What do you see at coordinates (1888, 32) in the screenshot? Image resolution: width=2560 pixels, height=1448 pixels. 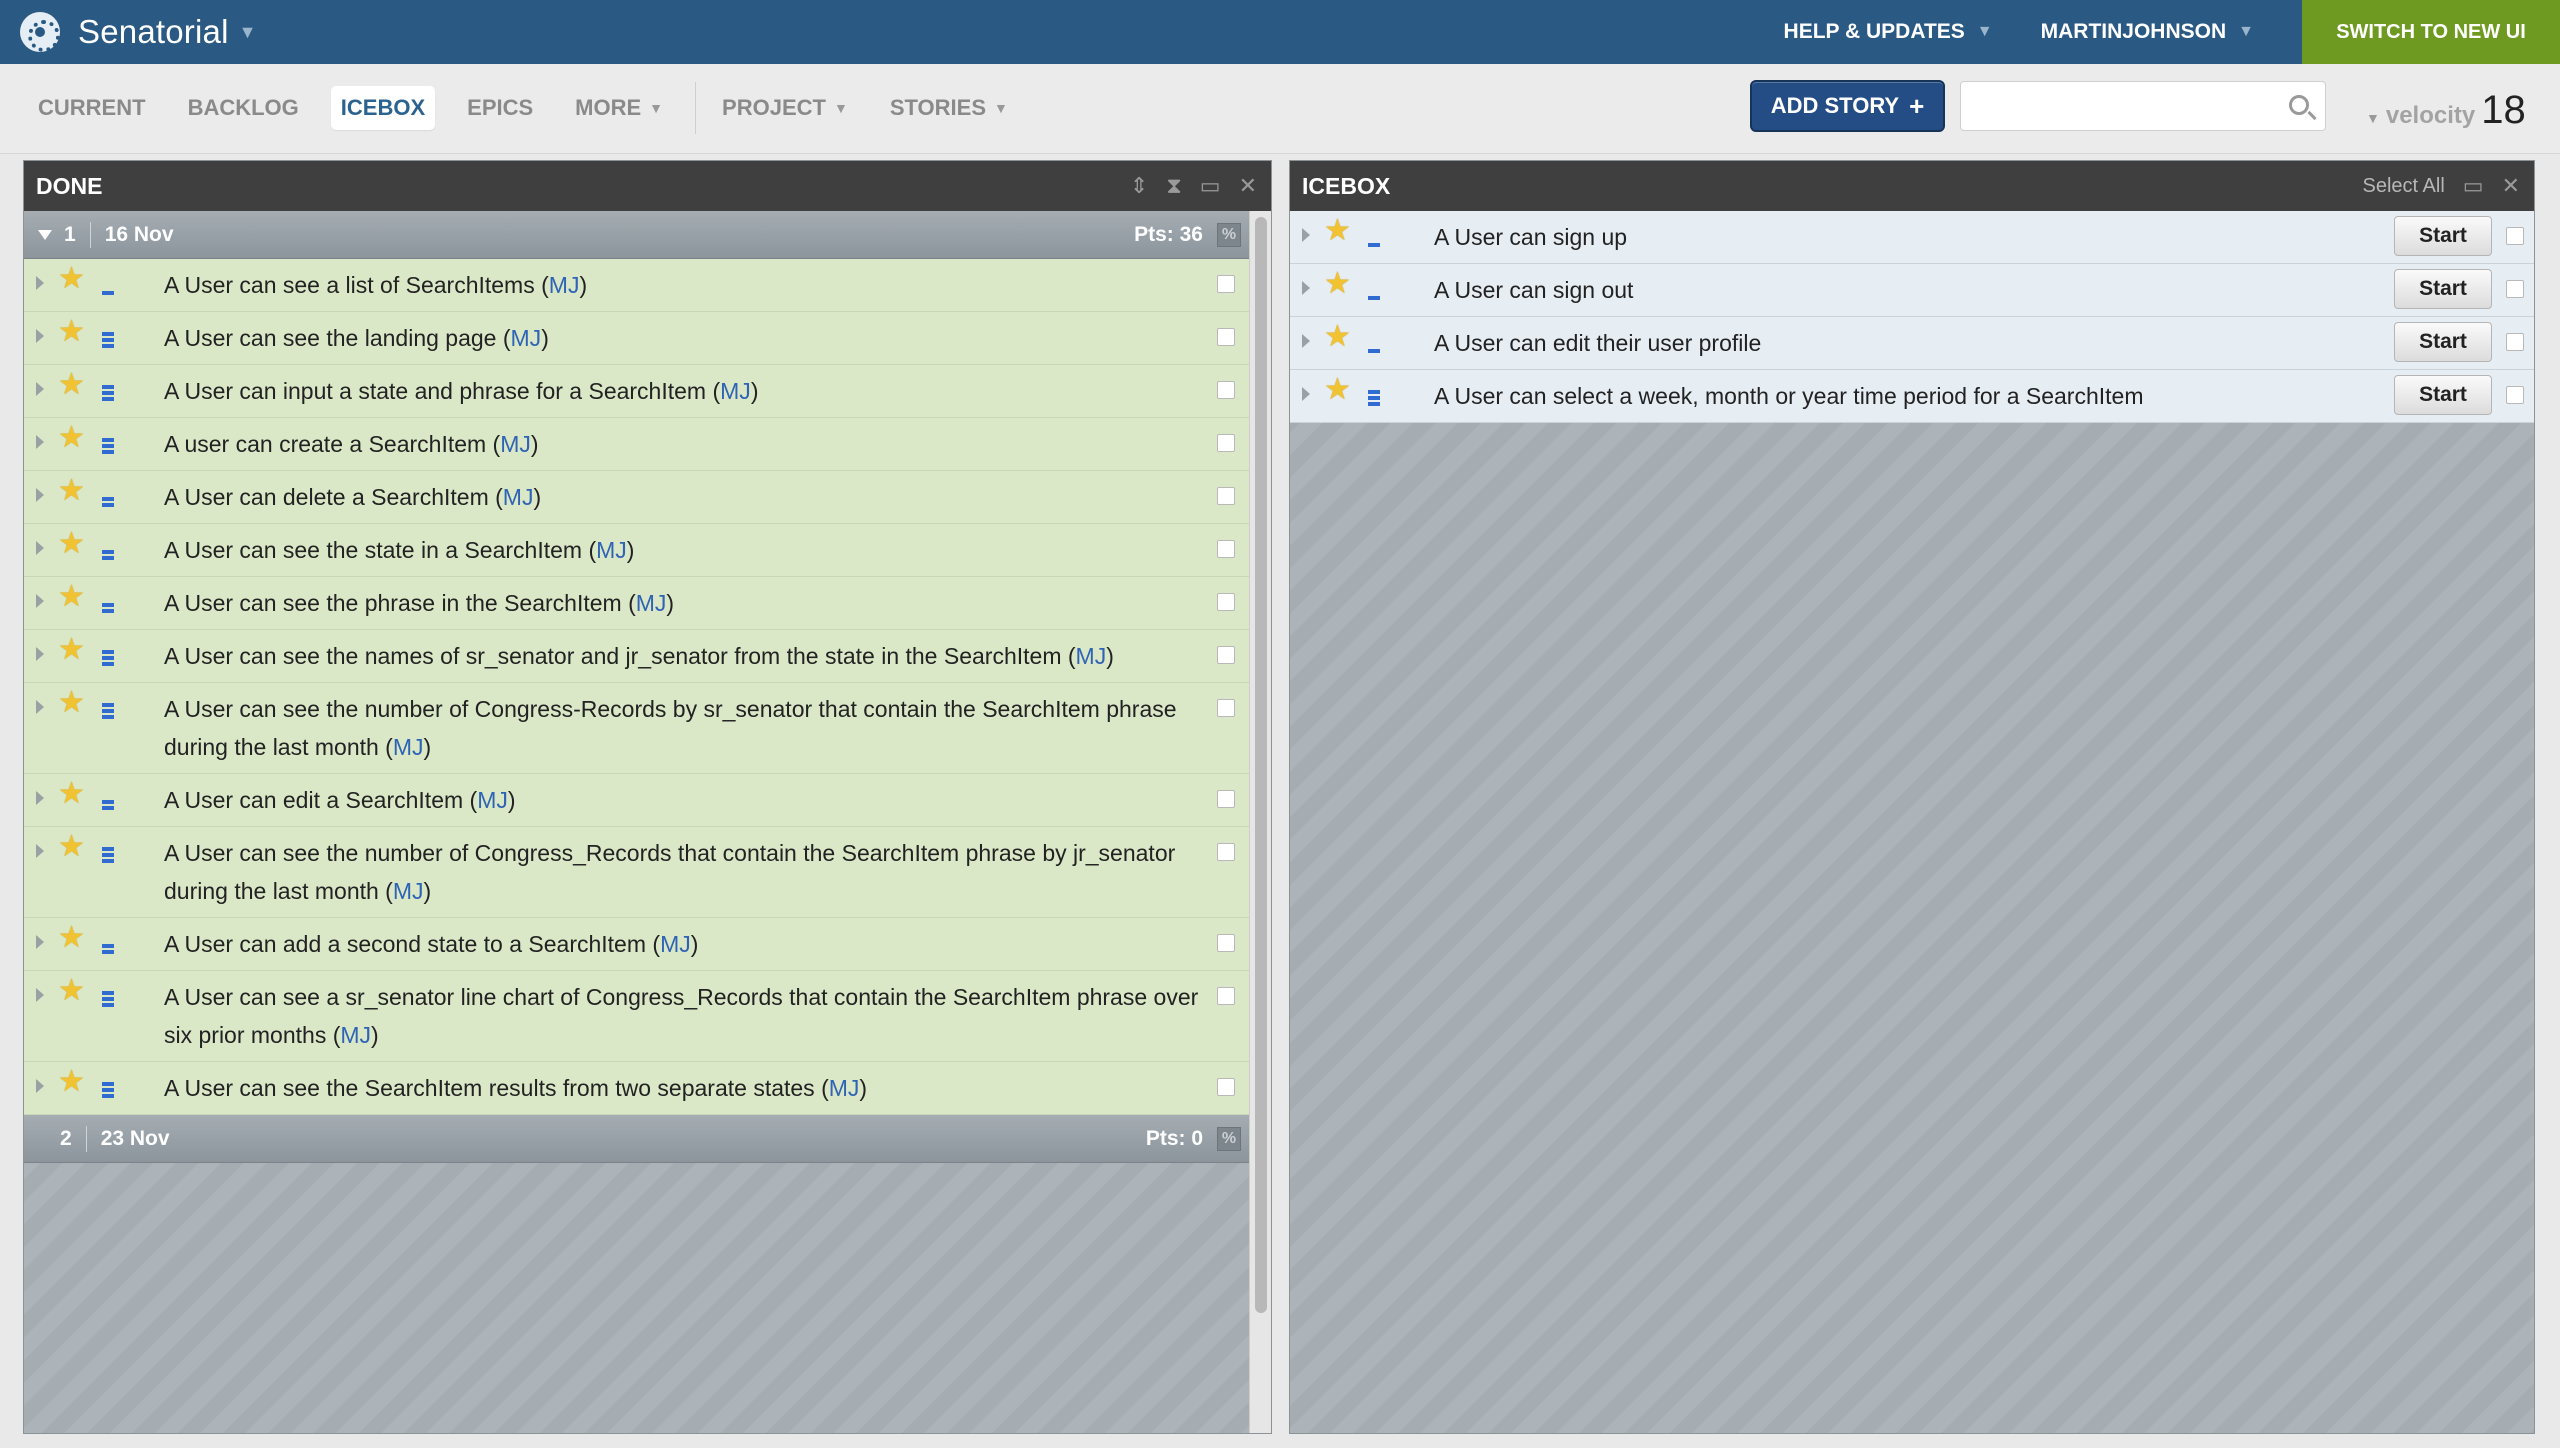 I see `help-updates-menu: HELP & UPDATES ▼` at bounding box center [1888, 32].